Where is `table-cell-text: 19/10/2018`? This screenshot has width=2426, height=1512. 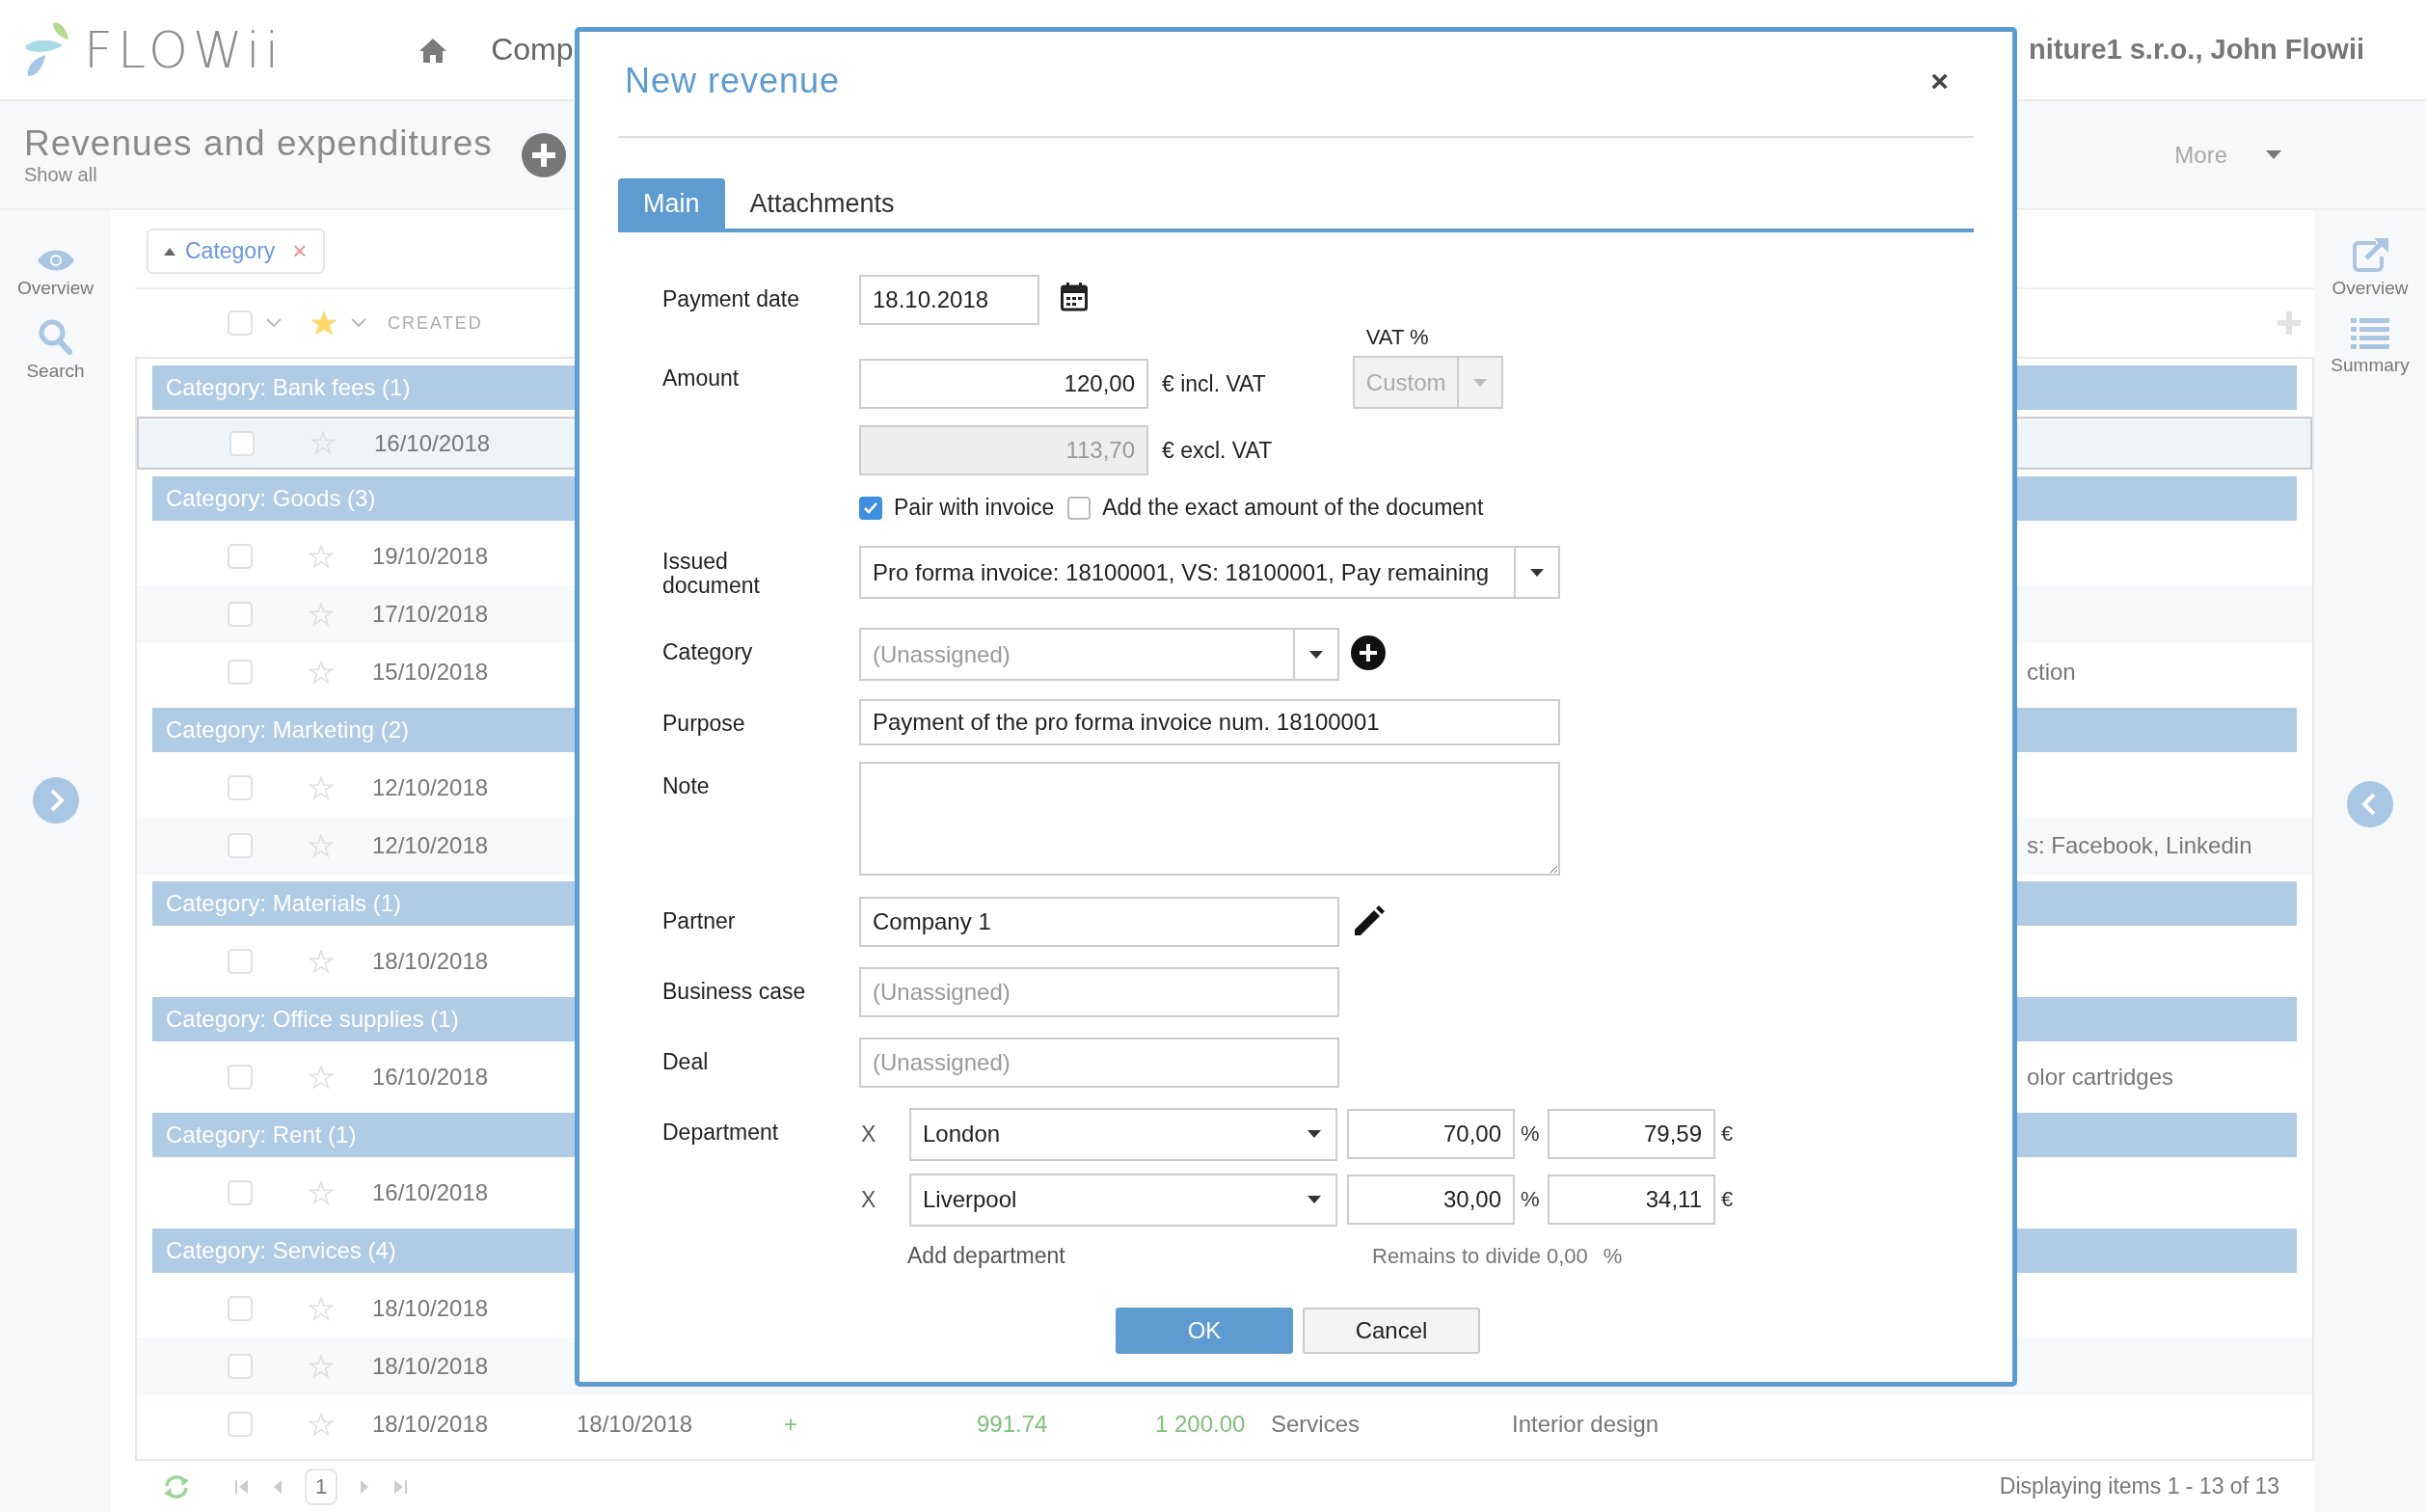 table-cell-text: 19/10/2018 is located at coordinates (431, 556).